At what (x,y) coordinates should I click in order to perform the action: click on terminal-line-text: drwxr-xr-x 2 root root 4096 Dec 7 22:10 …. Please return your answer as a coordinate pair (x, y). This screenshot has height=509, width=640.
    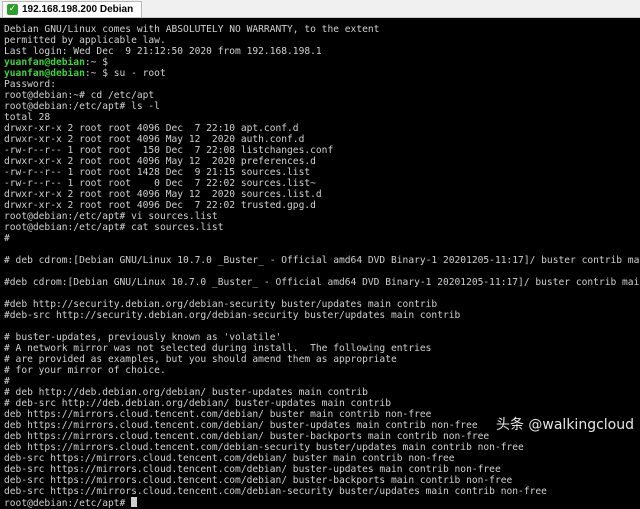
    Looking at the image, I should click on (151, 128).